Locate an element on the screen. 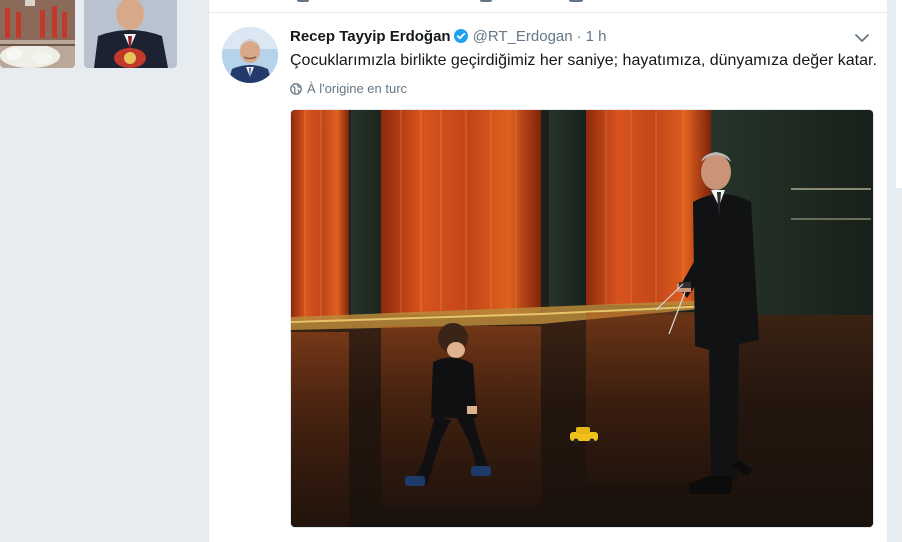 The height and width of the screenshot is (542, 902). tweet-header: Recep Tayyip Erdoğan @RT_Erdogan · 1 h is located at coordinates (448, 37).